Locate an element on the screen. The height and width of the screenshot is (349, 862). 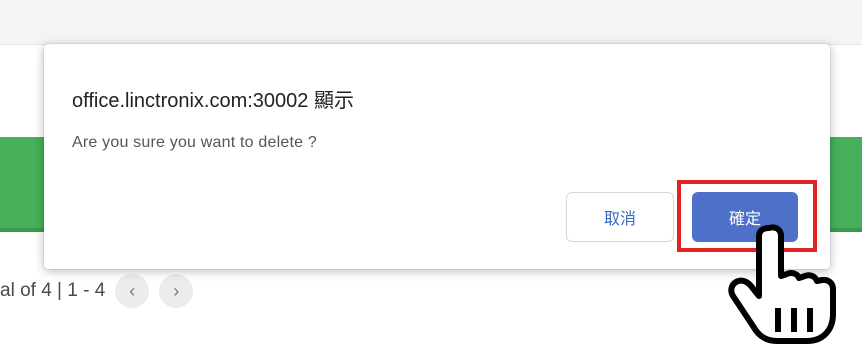
hand-pointer-icon is located at coordinates (782, 284).